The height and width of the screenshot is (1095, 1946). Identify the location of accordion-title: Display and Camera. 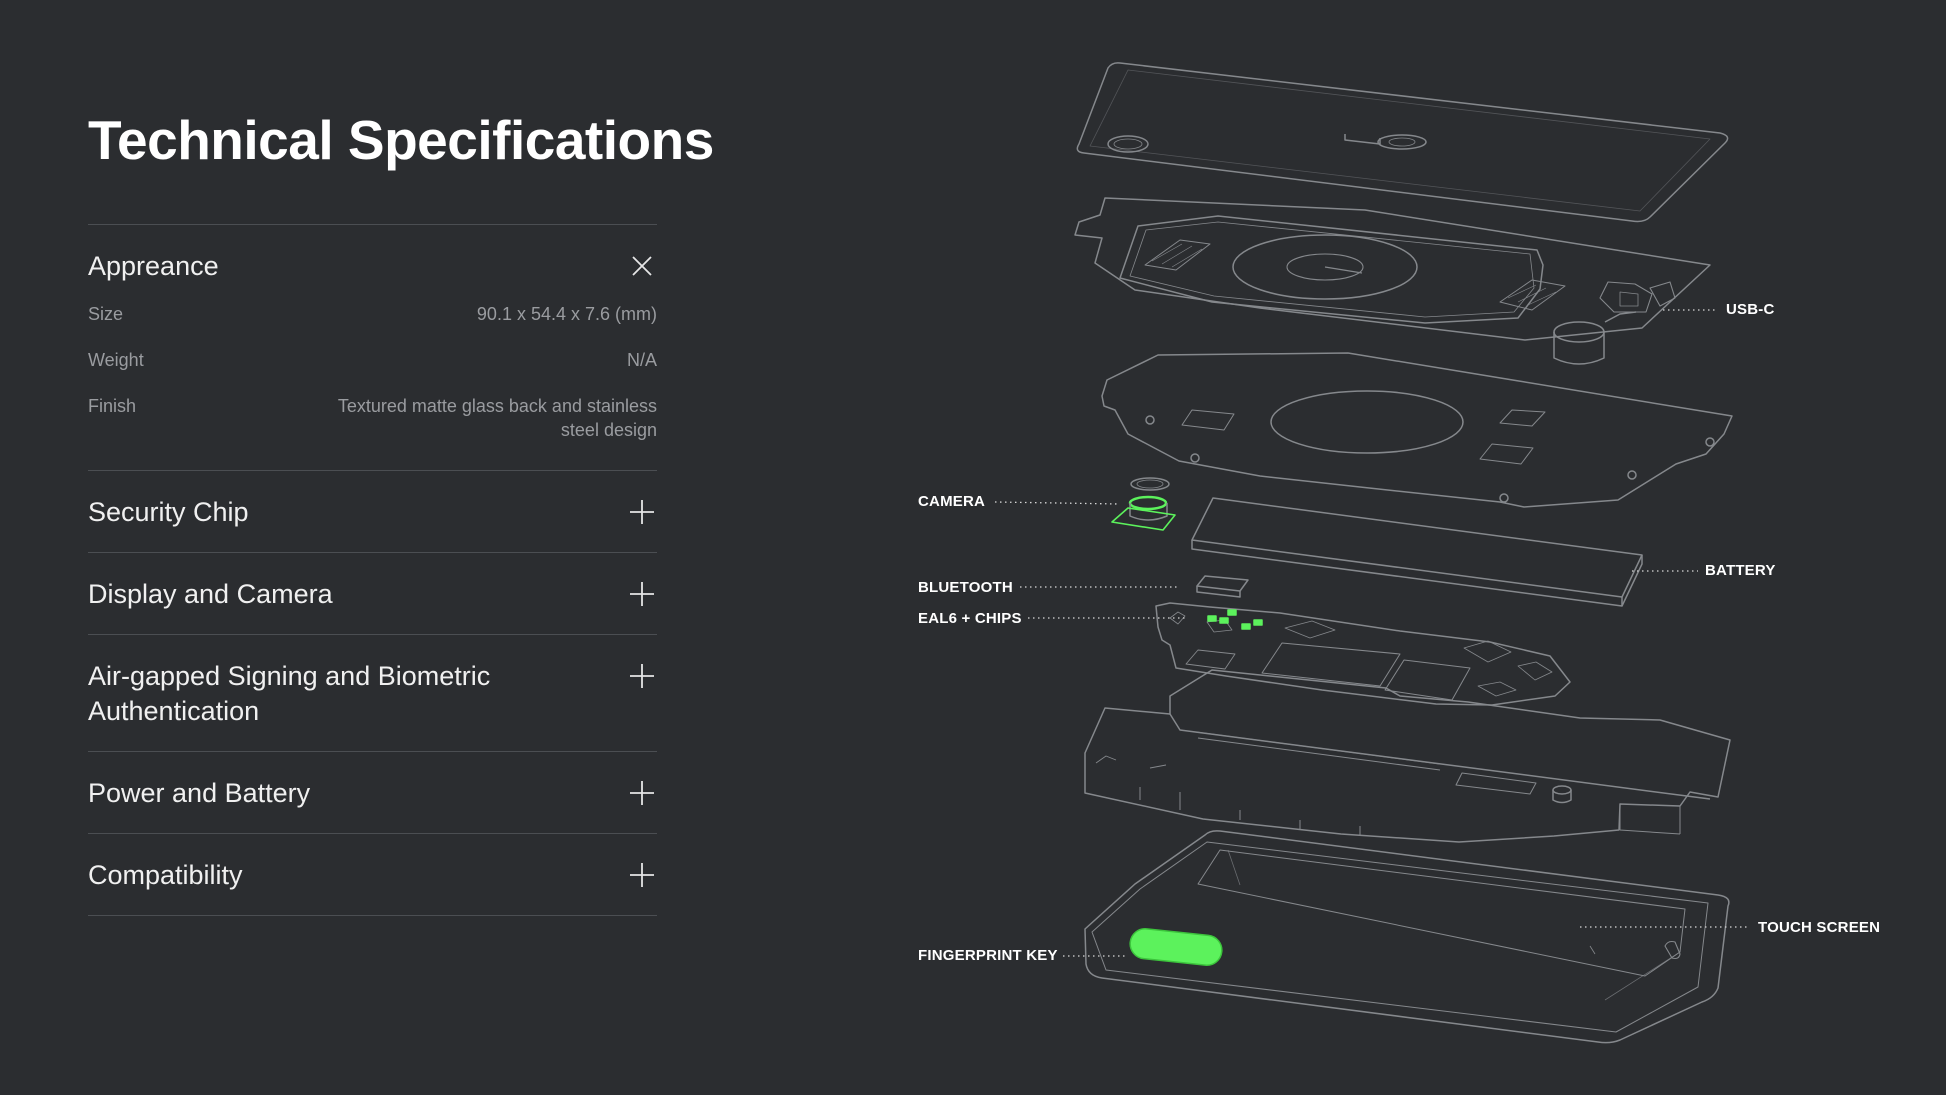
(210, 594).